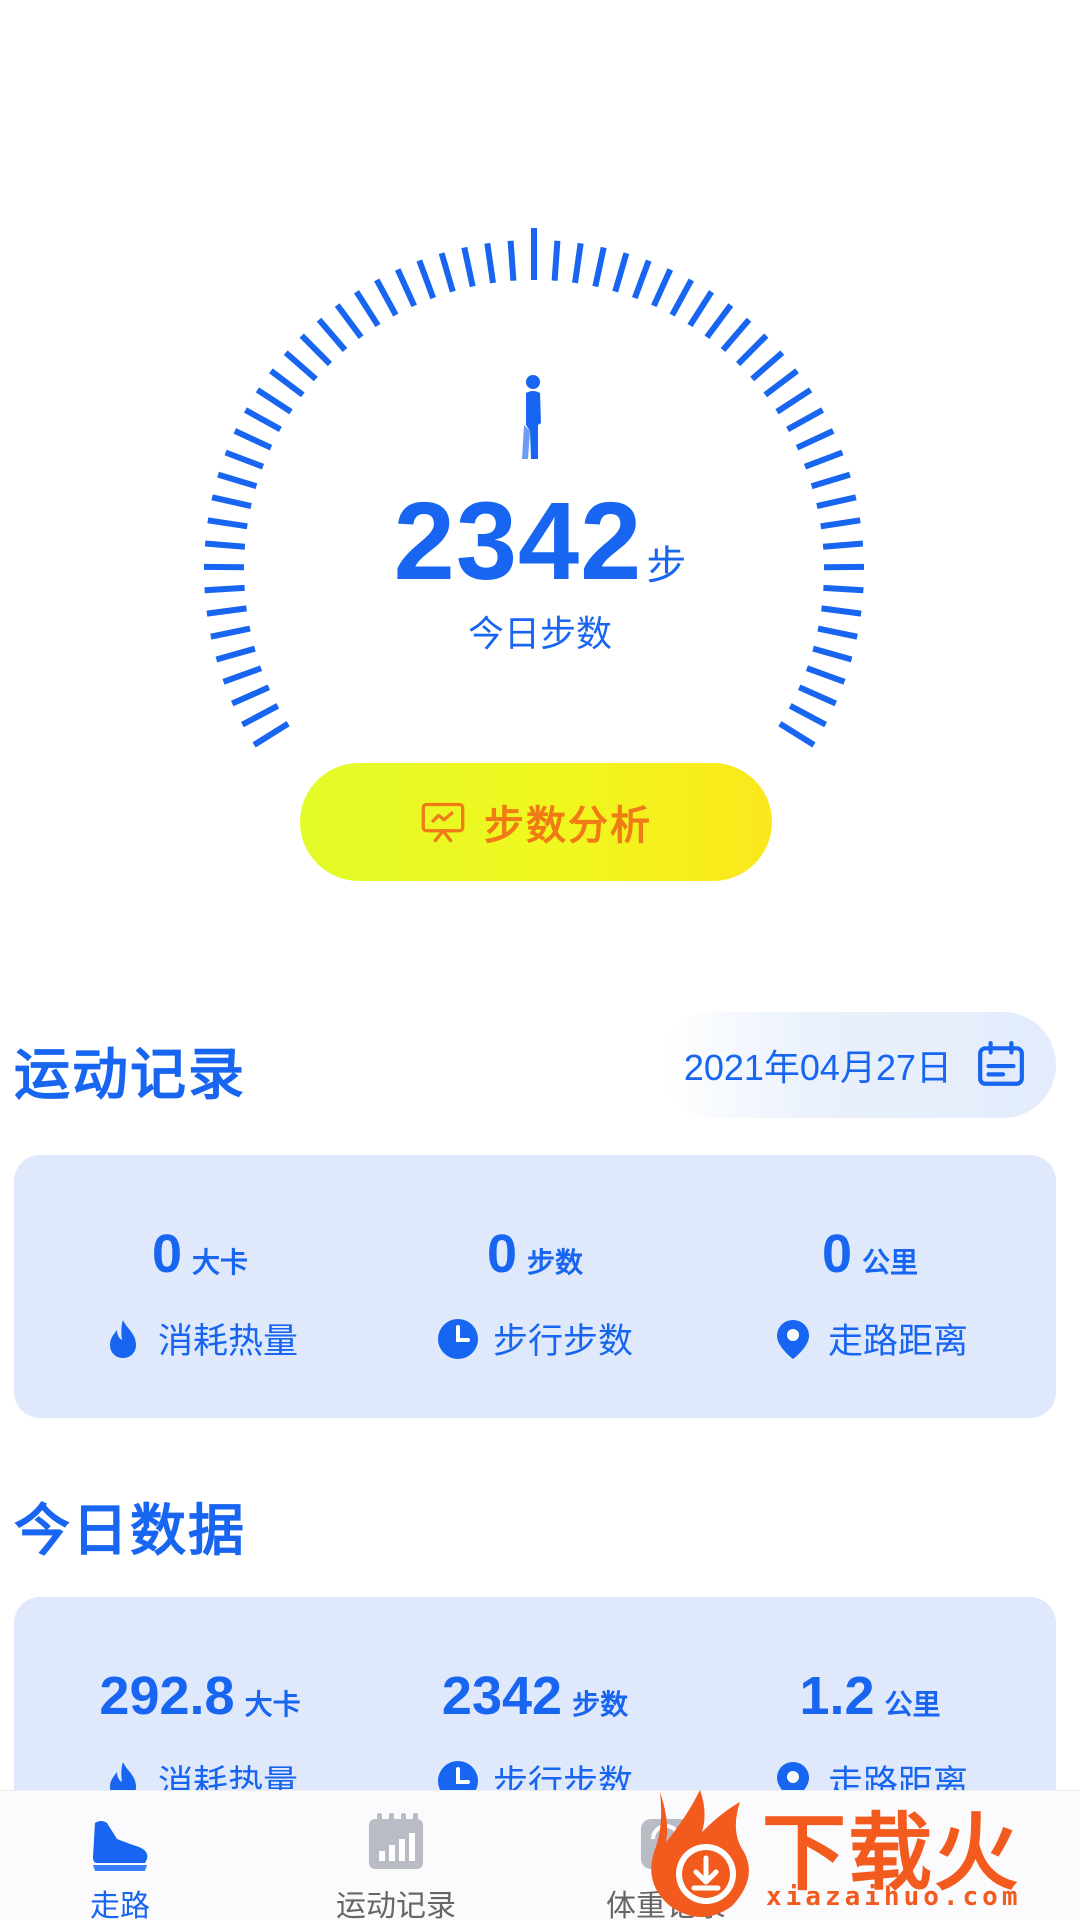  I want to click on nav-item-record: 运动记录, so click(396, 1855).